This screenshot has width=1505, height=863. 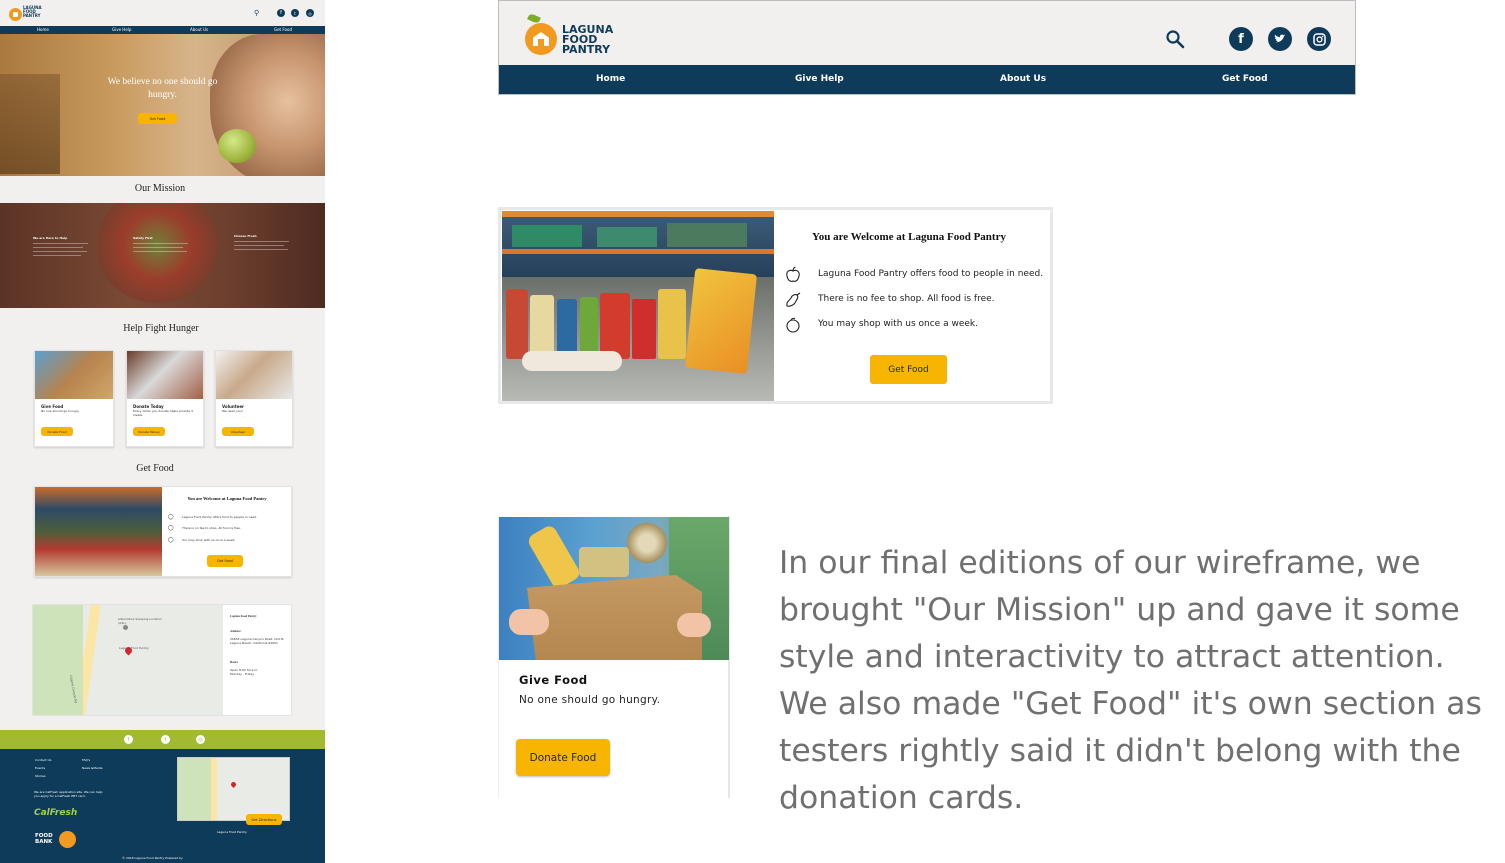 What do you see at coordinates (264, 242) in the screenshot?
I see `mission-column-3: Choose Fresh` at bounding box center [264, 242].